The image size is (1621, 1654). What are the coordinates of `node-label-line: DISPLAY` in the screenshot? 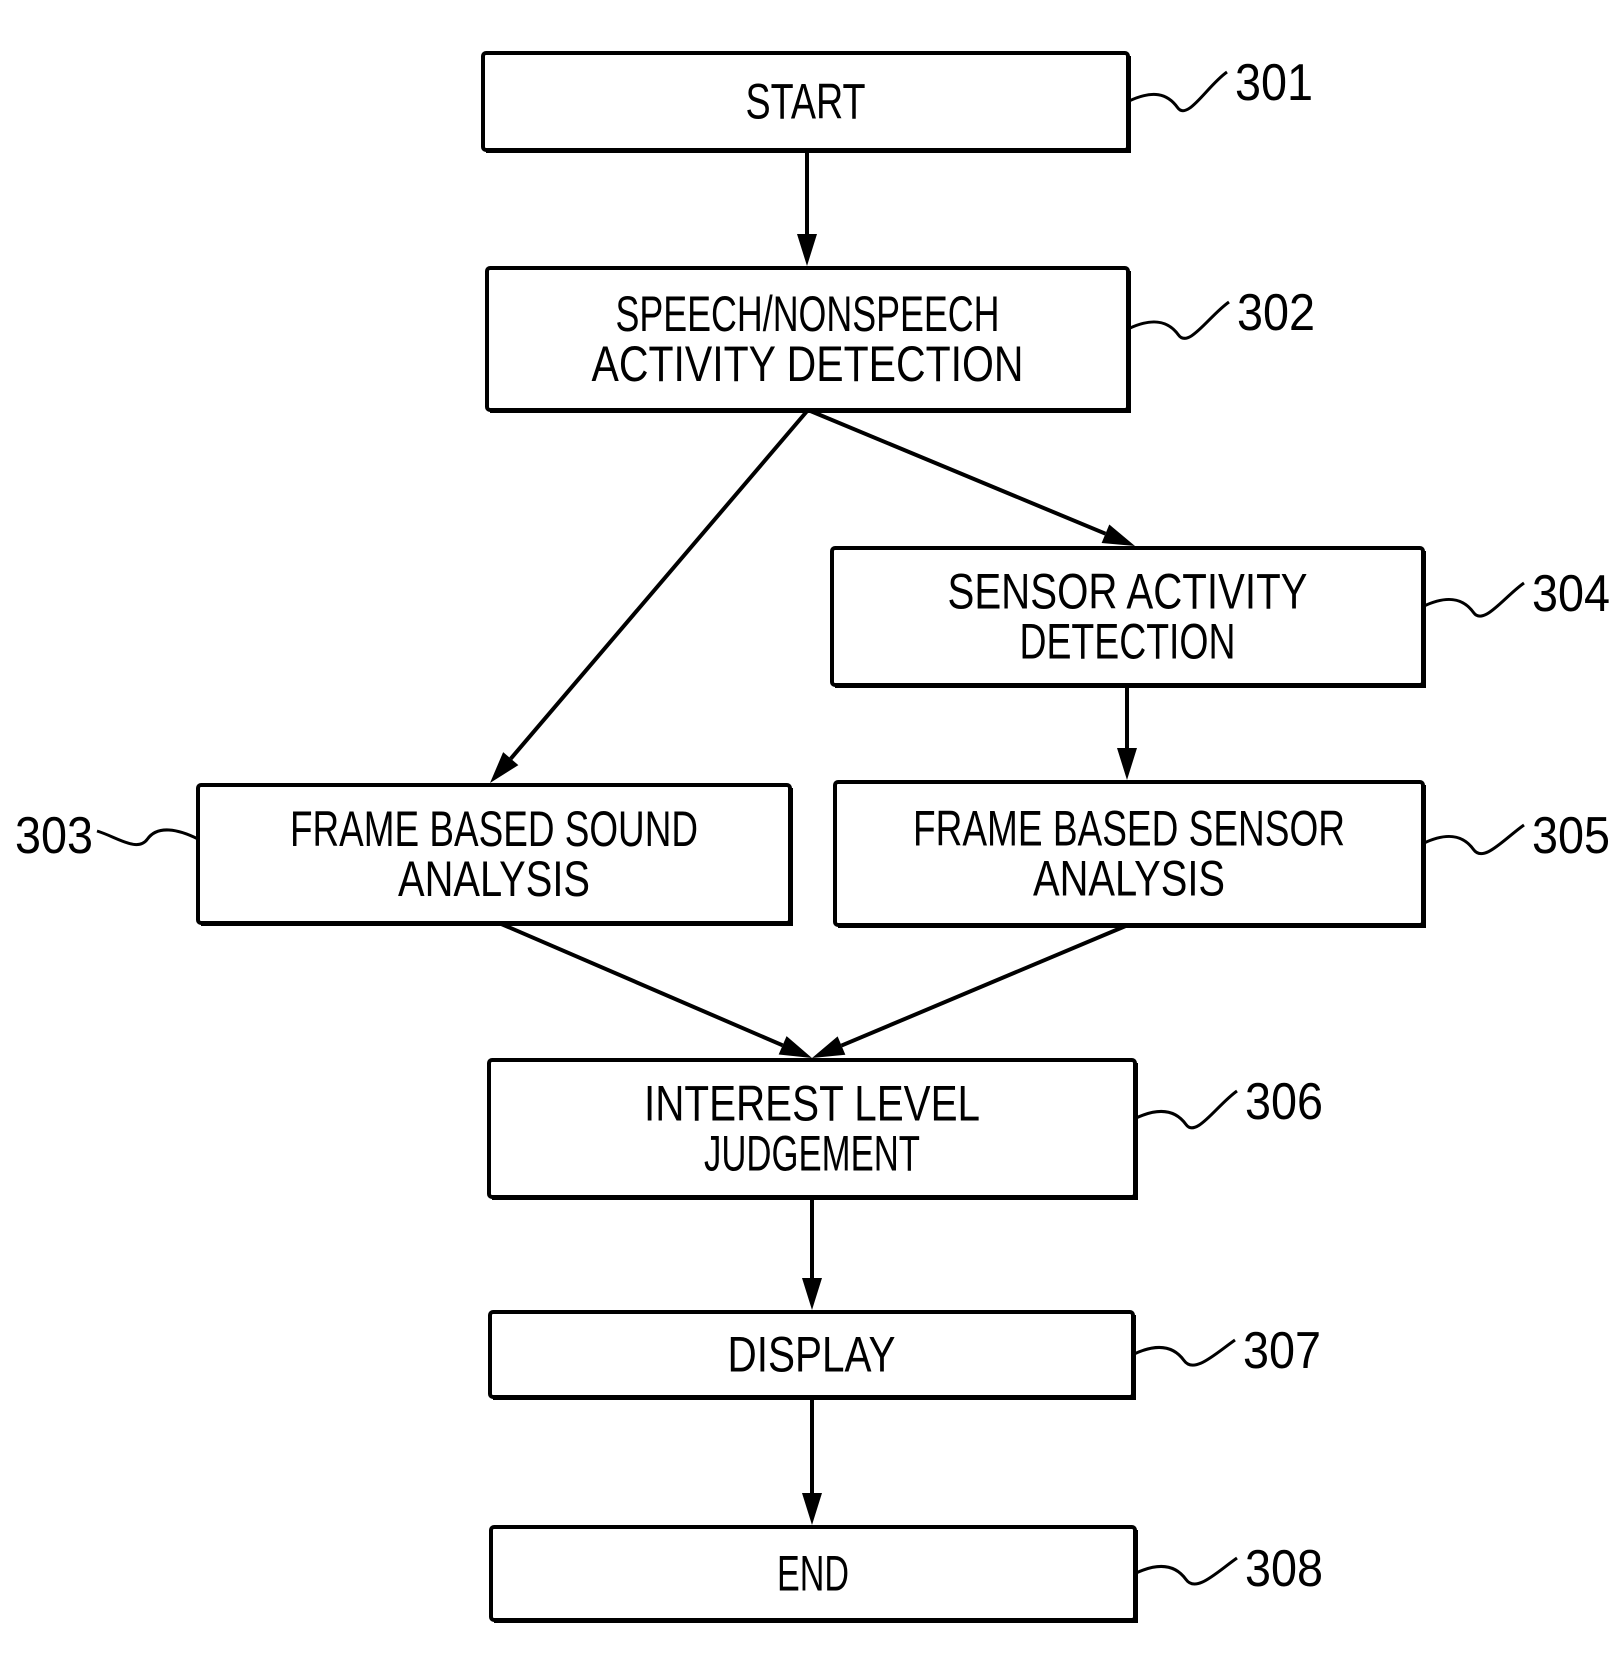 It's located at (812, 1355).